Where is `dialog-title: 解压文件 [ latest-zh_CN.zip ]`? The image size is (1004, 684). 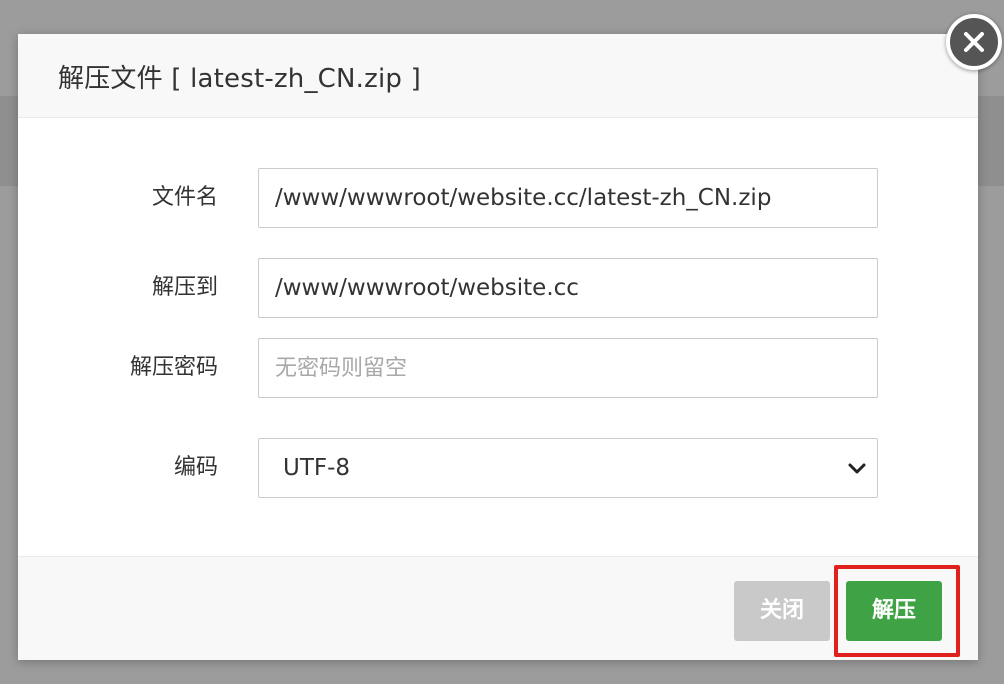 dialog-title: 解压文件 [ latest-zh_CN.zip ] is located at coordinates (239, 79).